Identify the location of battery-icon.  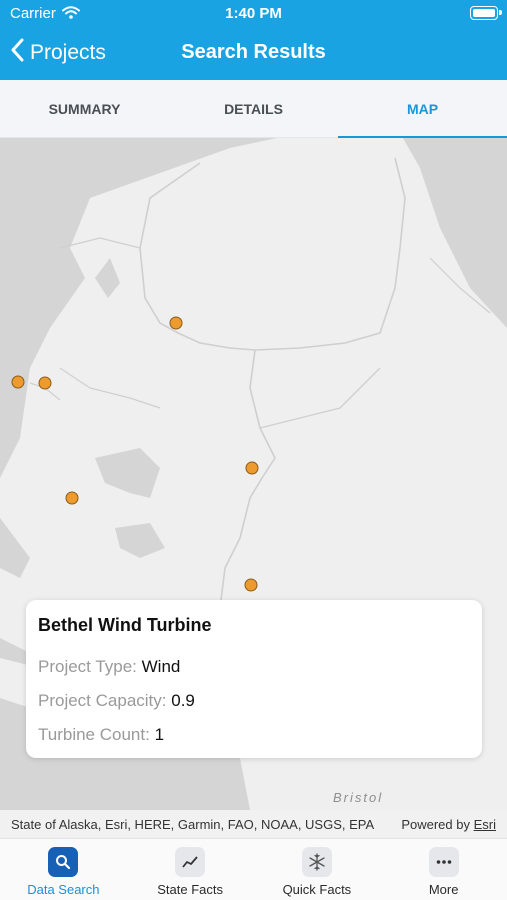
(486, 13).